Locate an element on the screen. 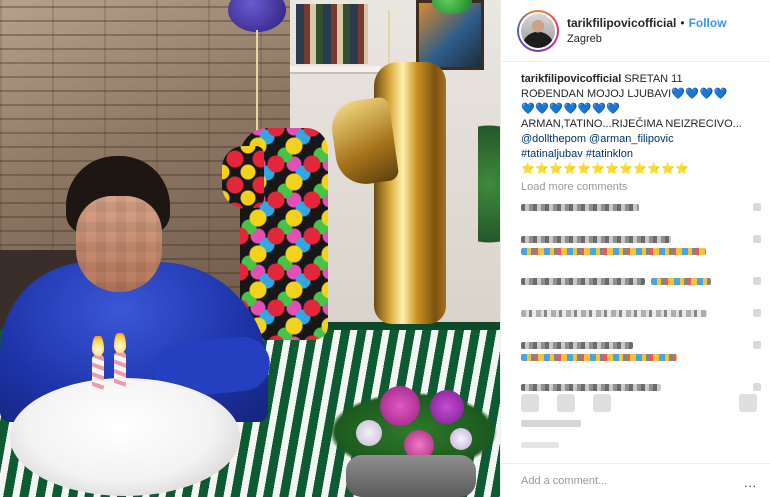  caption-text-line2: ROĐENDAN MOJOJ LJUBAVI is located at coordinates (596, 94).